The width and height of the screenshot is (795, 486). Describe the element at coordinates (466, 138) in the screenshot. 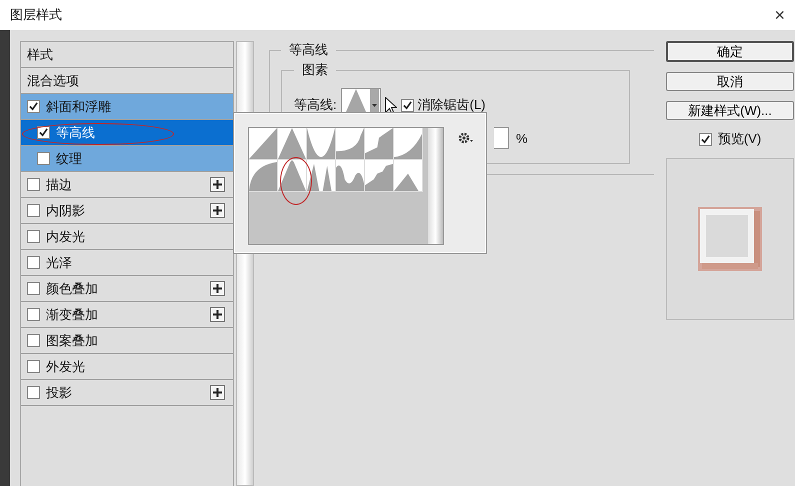

I see `gear-icon` at that location.